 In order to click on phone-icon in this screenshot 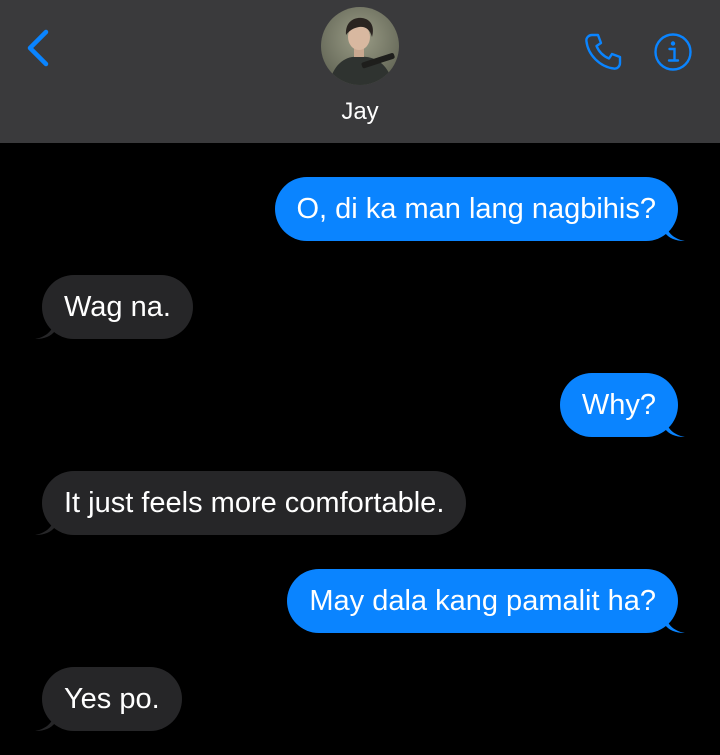, I will do `click(603, 51)`.